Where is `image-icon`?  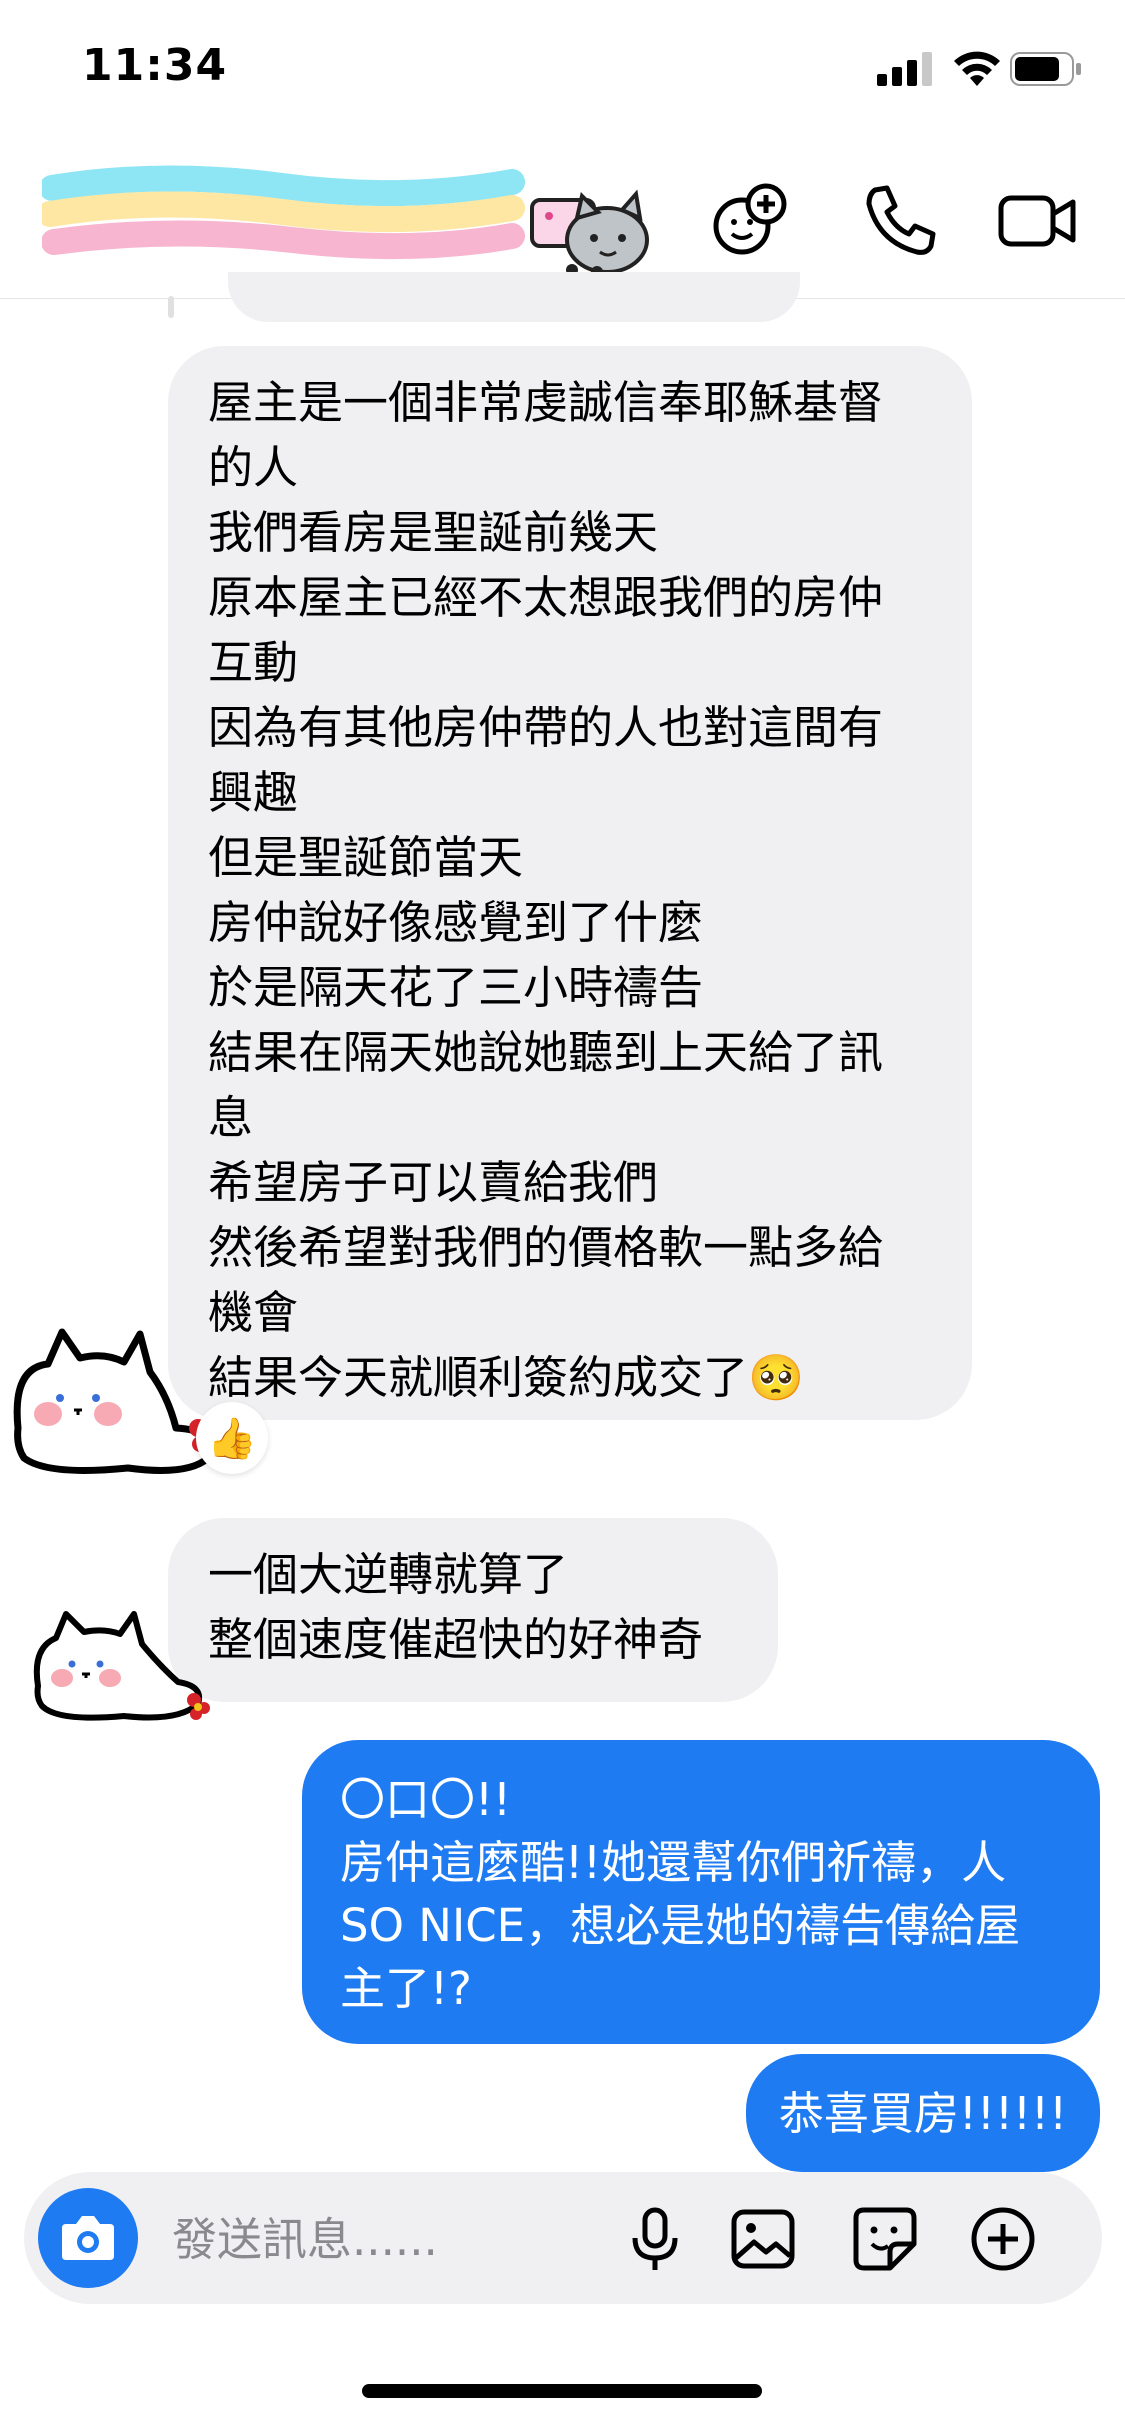
image-icon is located at coordinates (763, 2239).